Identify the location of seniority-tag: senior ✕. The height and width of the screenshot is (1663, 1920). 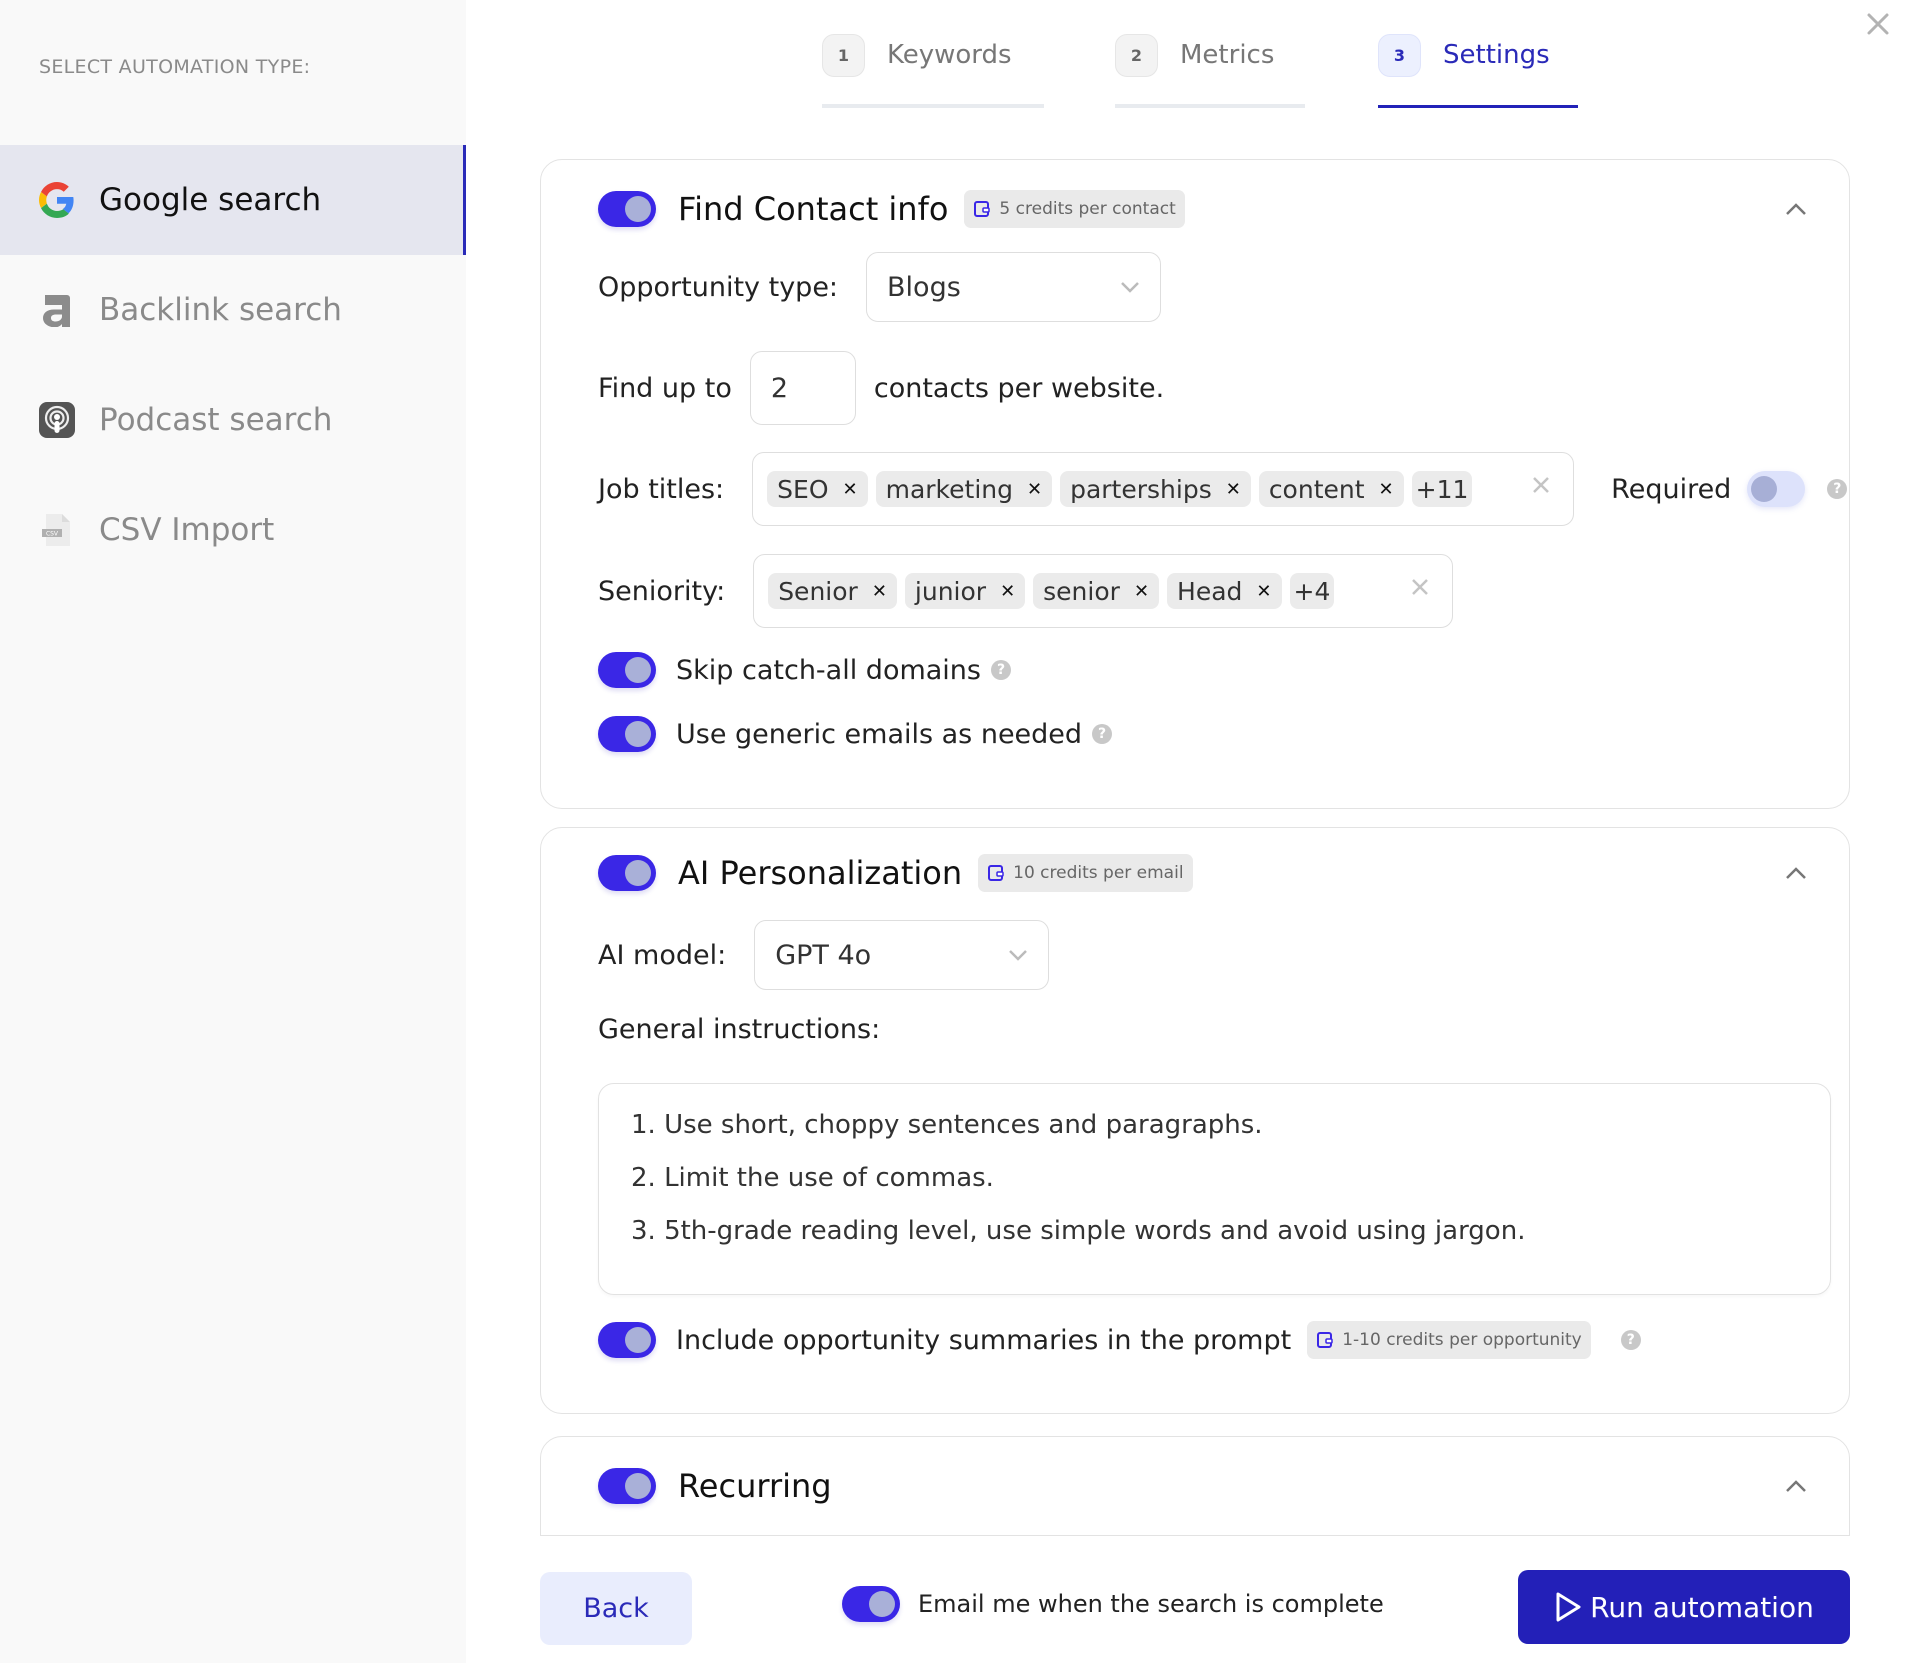
(1096, 591).